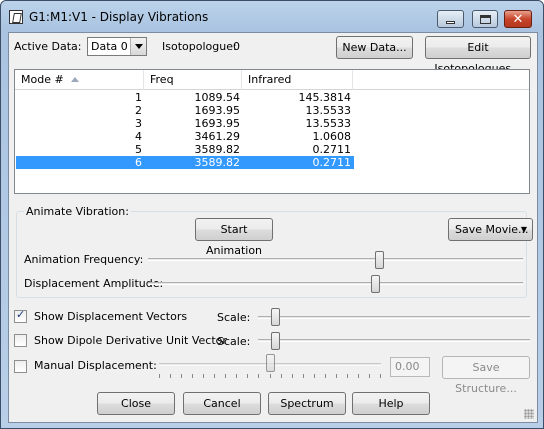 This screenshot has width=544, height=429. Describe the element at coordinates (410, 367) in the screenshot. I see `manual-displacement-value: 0.00` at that location.